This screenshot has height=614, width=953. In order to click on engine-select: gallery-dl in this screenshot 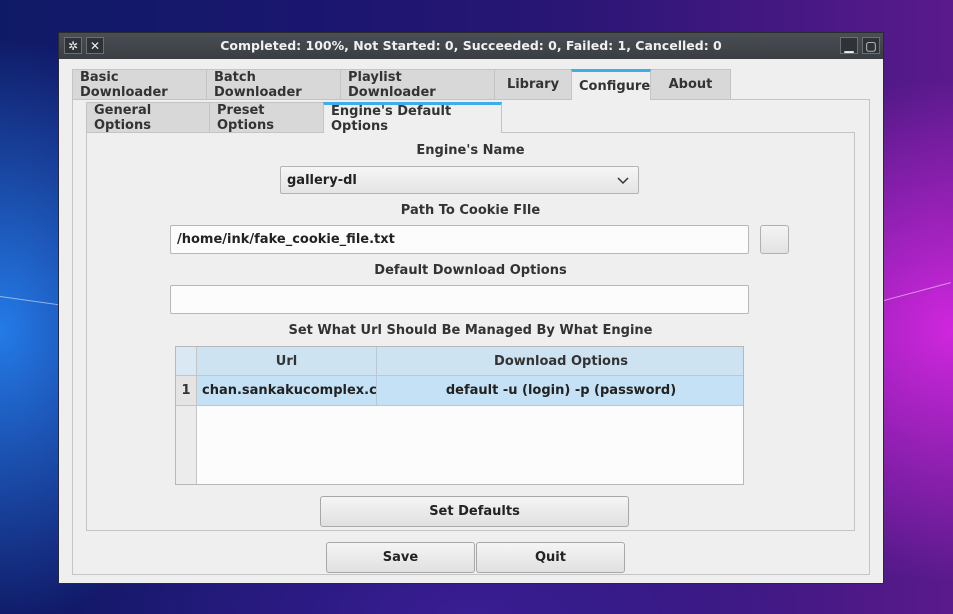, I will do `click(459, 180)`.